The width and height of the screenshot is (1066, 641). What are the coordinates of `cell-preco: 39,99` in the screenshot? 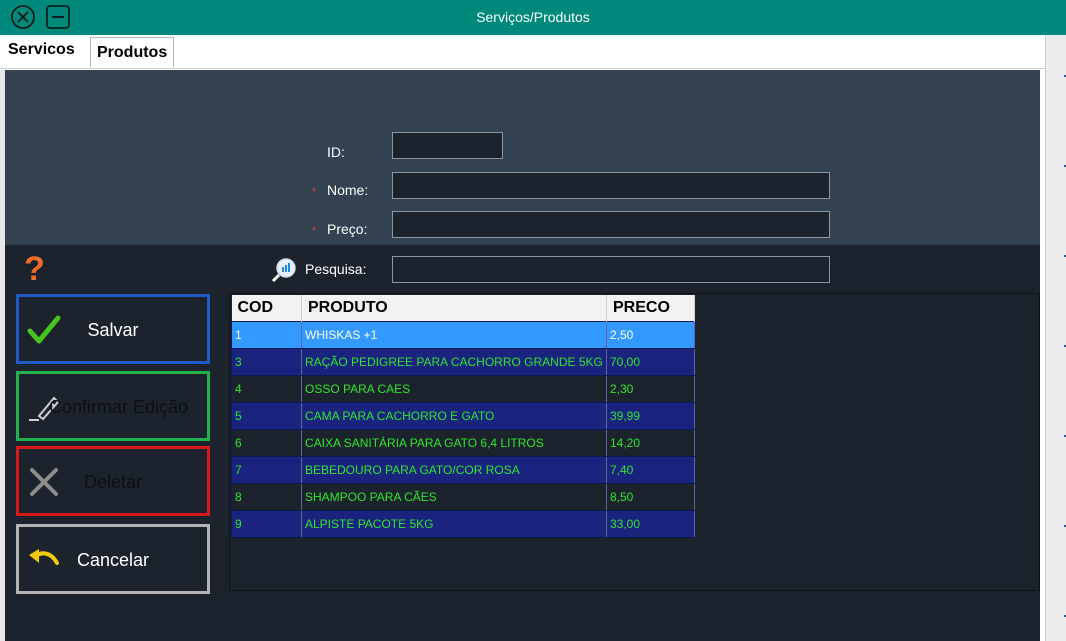 It's located at (650, 415).